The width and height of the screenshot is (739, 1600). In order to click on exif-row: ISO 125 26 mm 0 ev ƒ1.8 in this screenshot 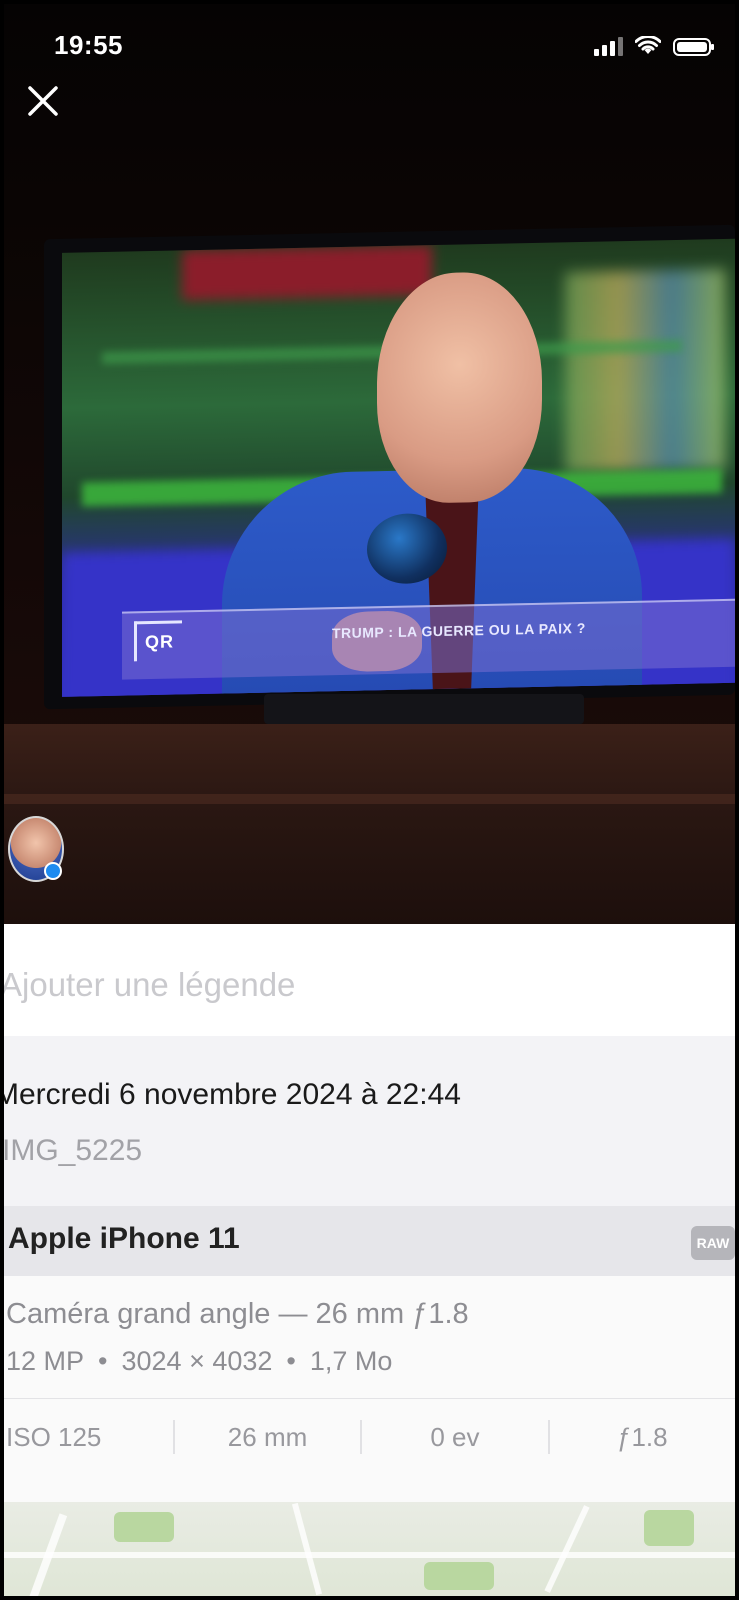, I will do `click(369, 1436)`.